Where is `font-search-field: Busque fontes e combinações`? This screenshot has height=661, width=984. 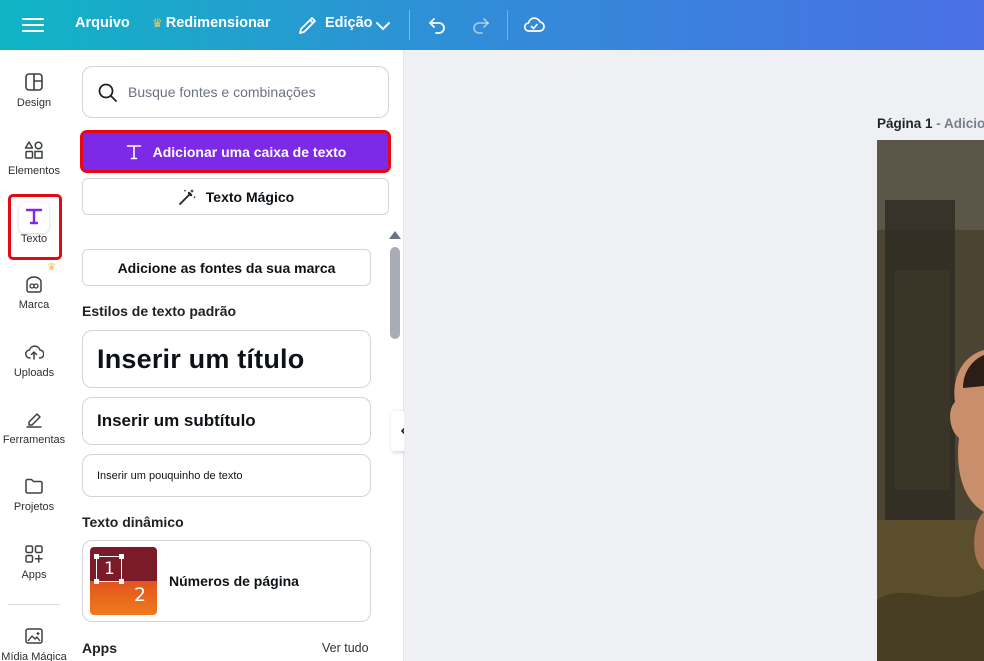
font-search-field: Busque fontes e combinações is located at coordinates (235, 92).